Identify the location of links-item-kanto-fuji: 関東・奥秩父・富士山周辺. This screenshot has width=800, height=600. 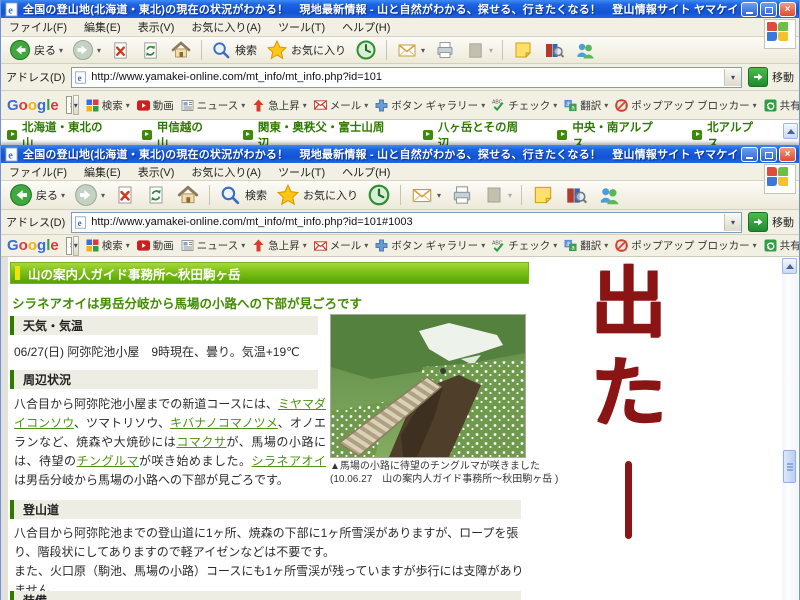
(317, 132).